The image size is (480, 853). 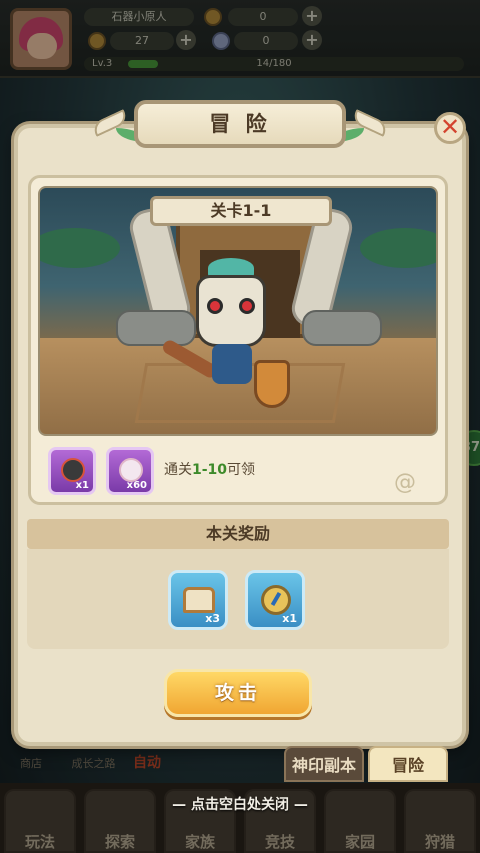 I want to click on reward-count: x3, so click(x=212, y=618).